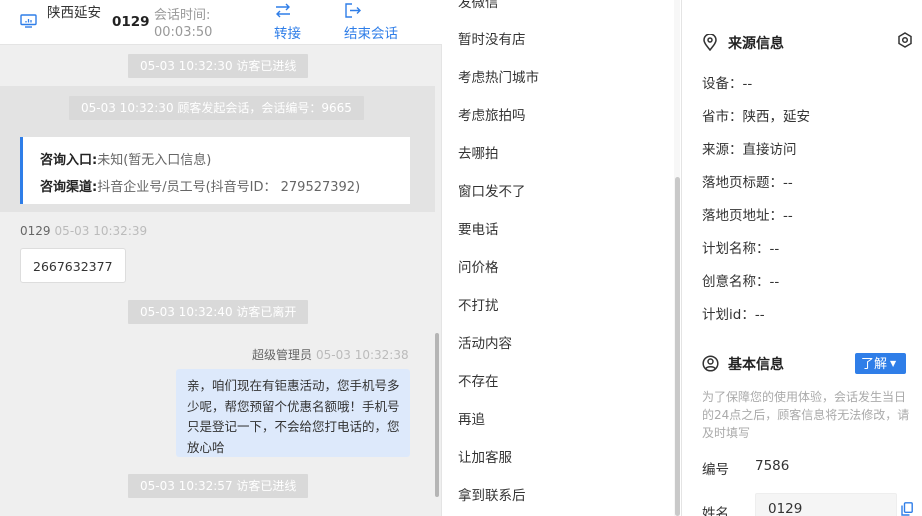 Image resolution: width=922 pixels, height=516 pixels. What do you see at coordinates (478, 152) in the screenshot?
I see `quick-reply-item: 去哪拍` at bounding box center [478, 152].